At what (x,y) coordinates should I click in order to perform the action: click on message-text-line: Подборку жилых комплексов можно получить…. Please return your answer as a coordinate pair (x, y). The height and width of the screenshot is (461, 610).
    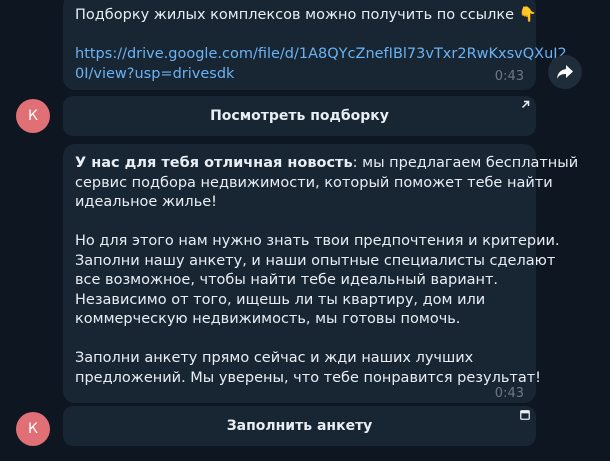
    Looking at the image, I should click on (306, 15).